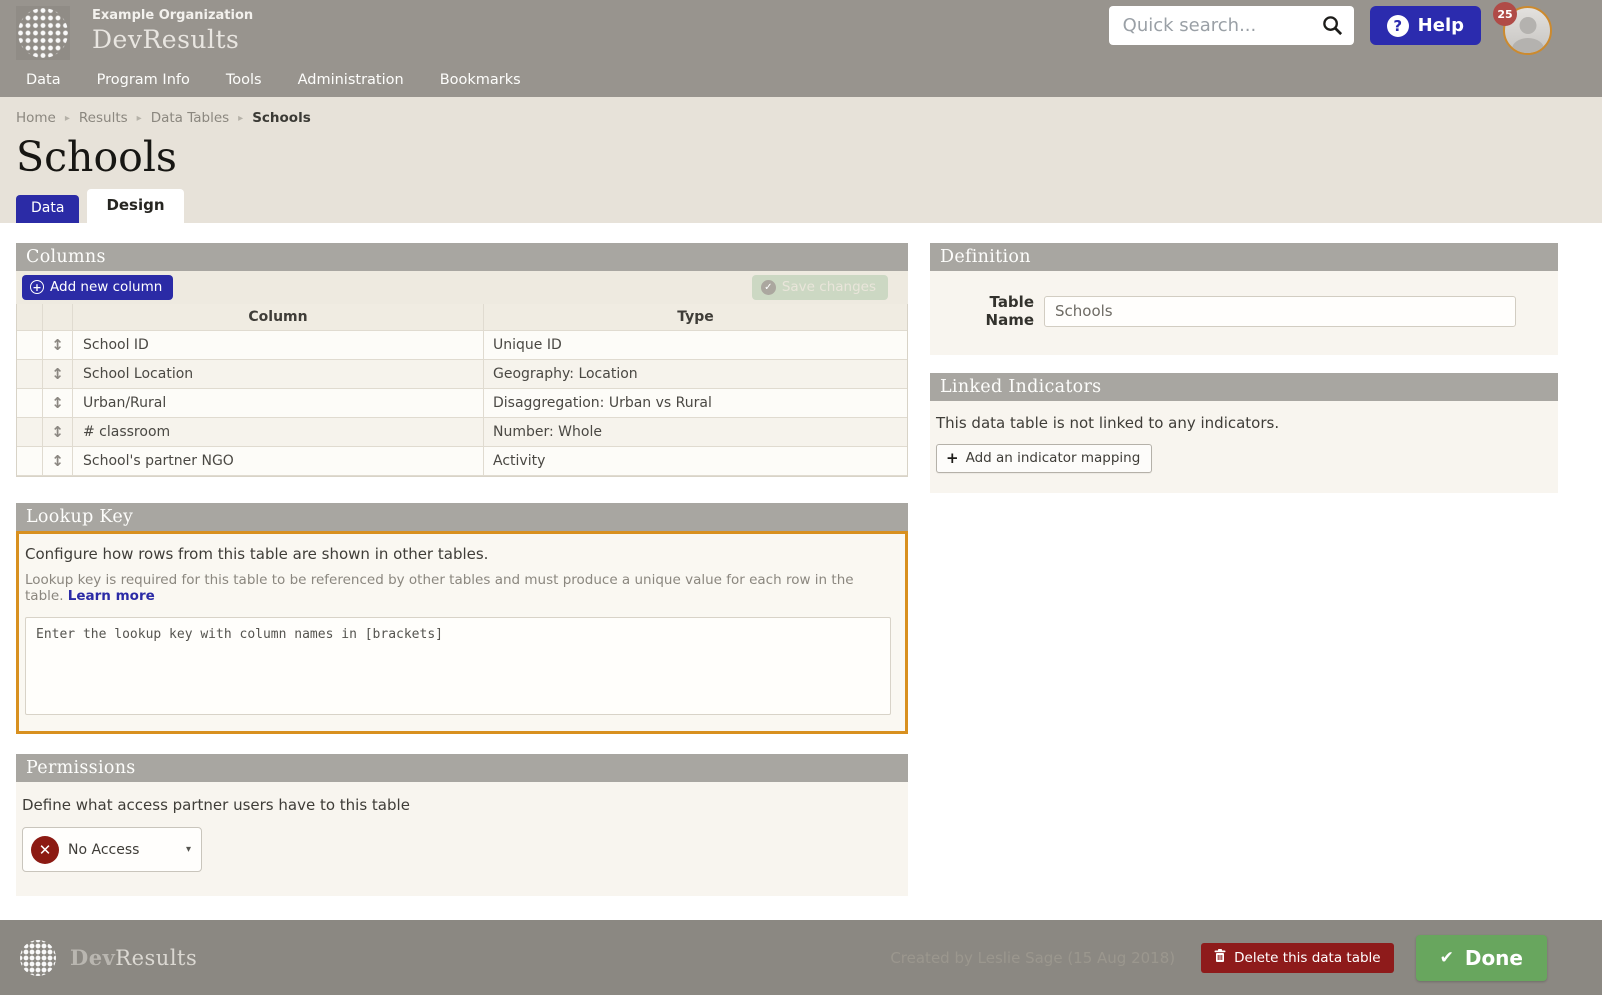 This screenshot has height=995, width=1602. Describe the element at coordinates (1053, 458) in the screenshot. I see `add-indicator-mapping-label: Add an indicator mapping` at that location.